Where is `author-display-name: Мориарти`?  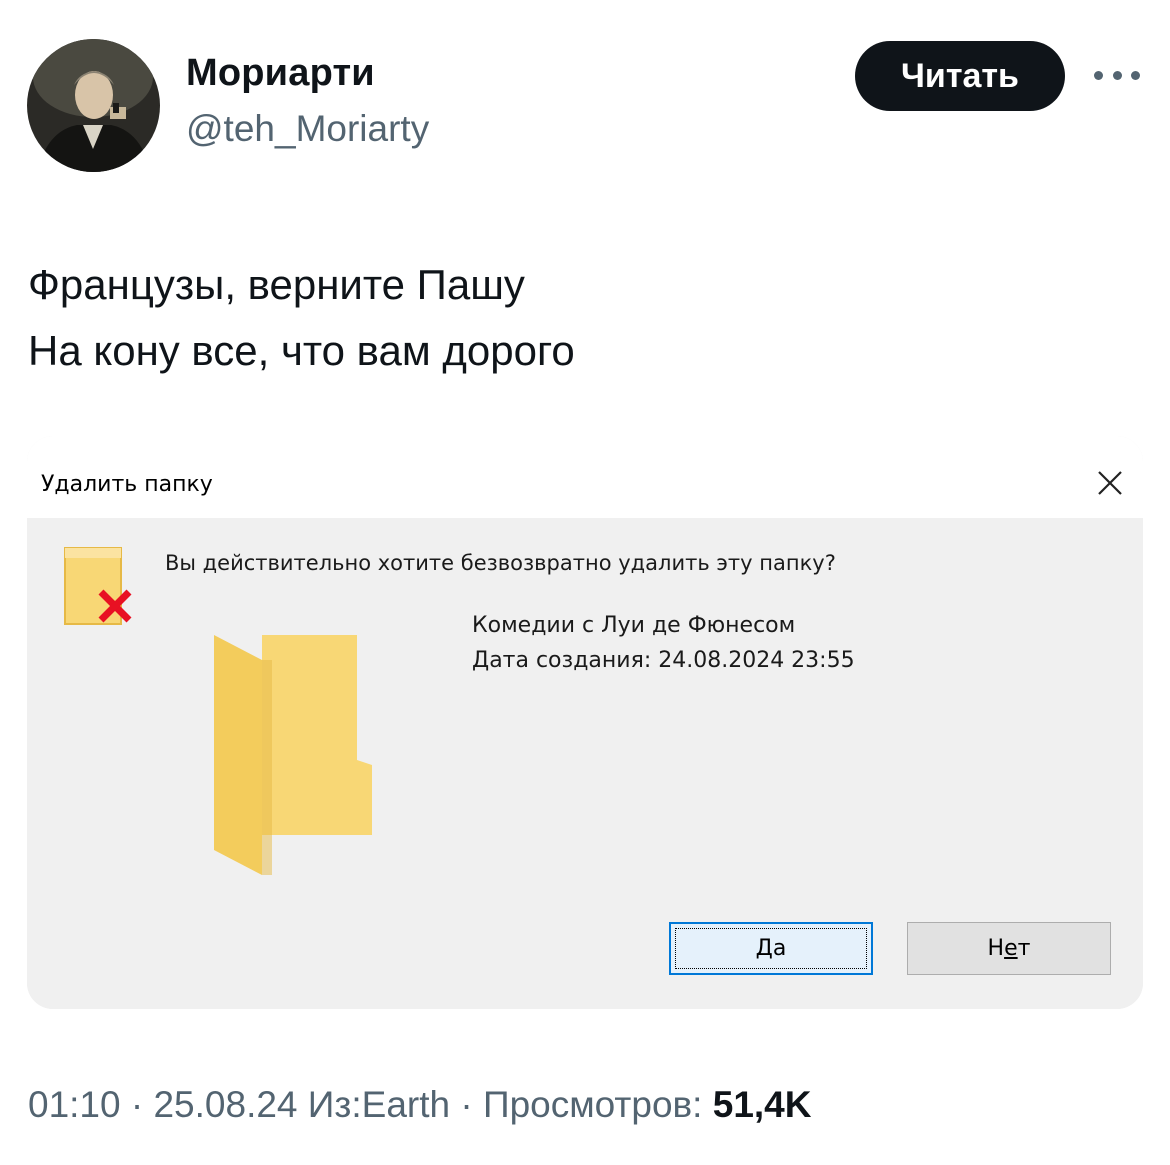 author-display-name: Мориарти is located at coordinates (280, 73).